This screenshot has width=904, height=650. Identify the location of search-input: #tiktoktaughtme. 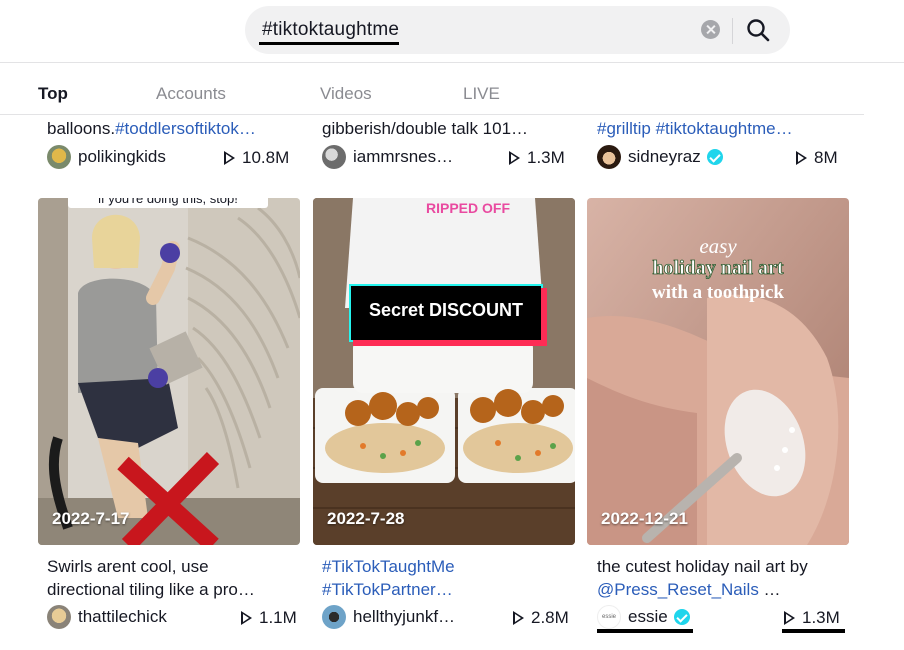
(330, 30).